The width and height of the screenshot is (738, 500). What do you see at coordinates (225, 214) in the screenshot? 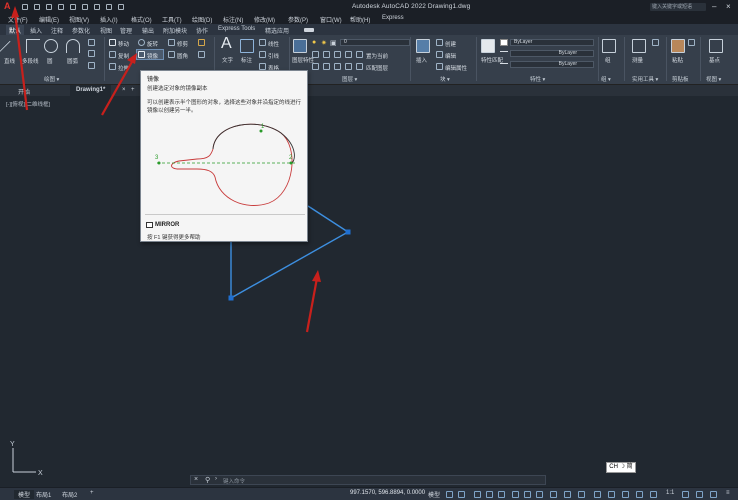
I see `tooltip-divider` at bounding box center [225, 214].